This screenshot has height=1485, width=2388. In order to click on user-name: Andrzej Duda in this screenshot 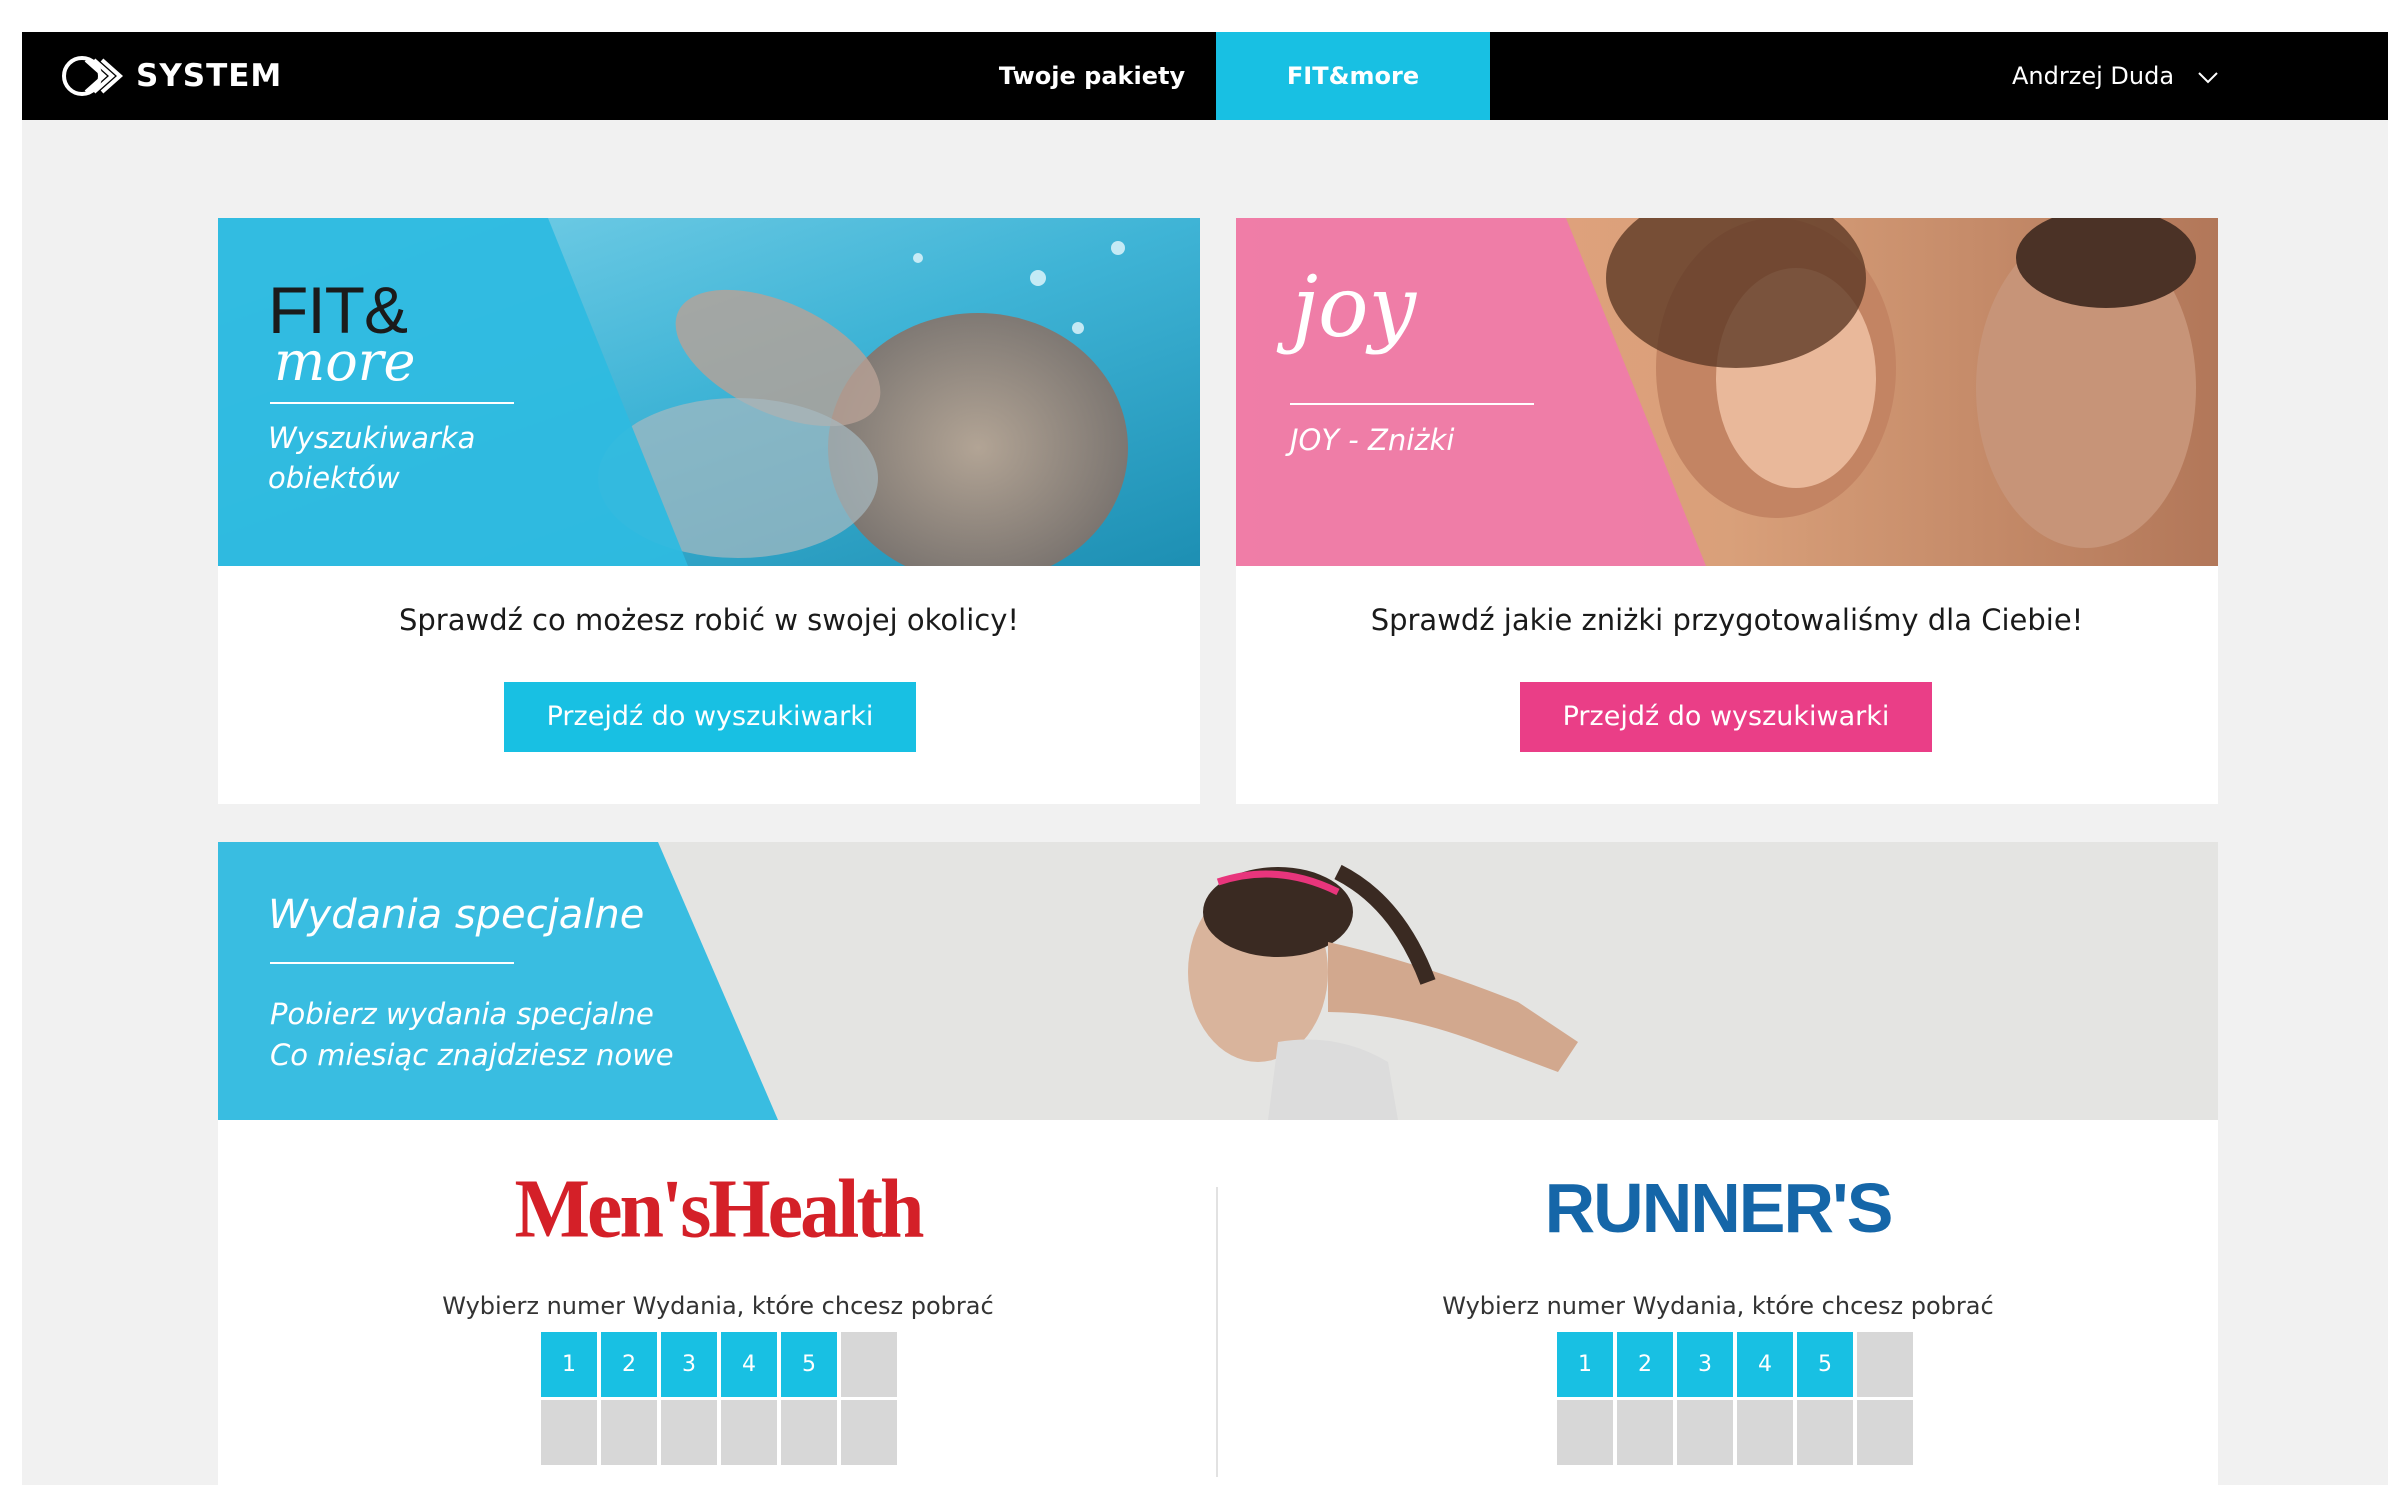, I will do `click(2093, 76)`.